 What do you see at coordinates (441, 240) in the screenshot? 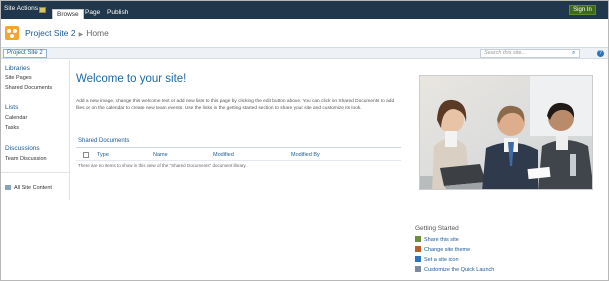
I see `share-site-label: Share this site` at bounding box center [441, 240].